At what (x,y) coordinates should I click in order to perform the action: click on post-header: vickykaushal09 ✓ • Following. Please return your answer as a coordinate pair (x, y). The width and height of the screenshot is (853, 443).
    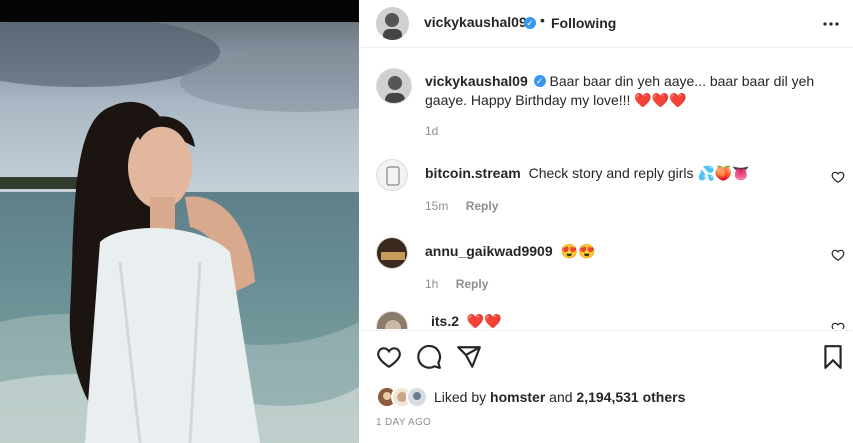
    Looking at the image, I should click on (606, 24).